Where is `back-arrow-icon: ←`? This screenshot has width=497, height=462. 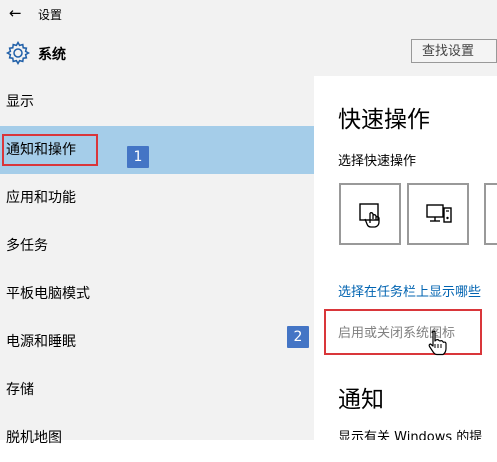 back-arrow-icon: ← is located at coordinates (15, 13).